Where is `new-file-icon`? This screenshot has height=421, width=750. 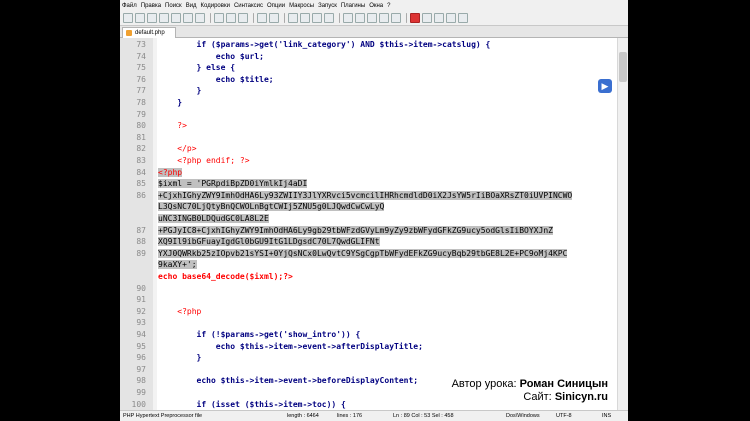
new-file-icon is located at coordinates (128, 18).